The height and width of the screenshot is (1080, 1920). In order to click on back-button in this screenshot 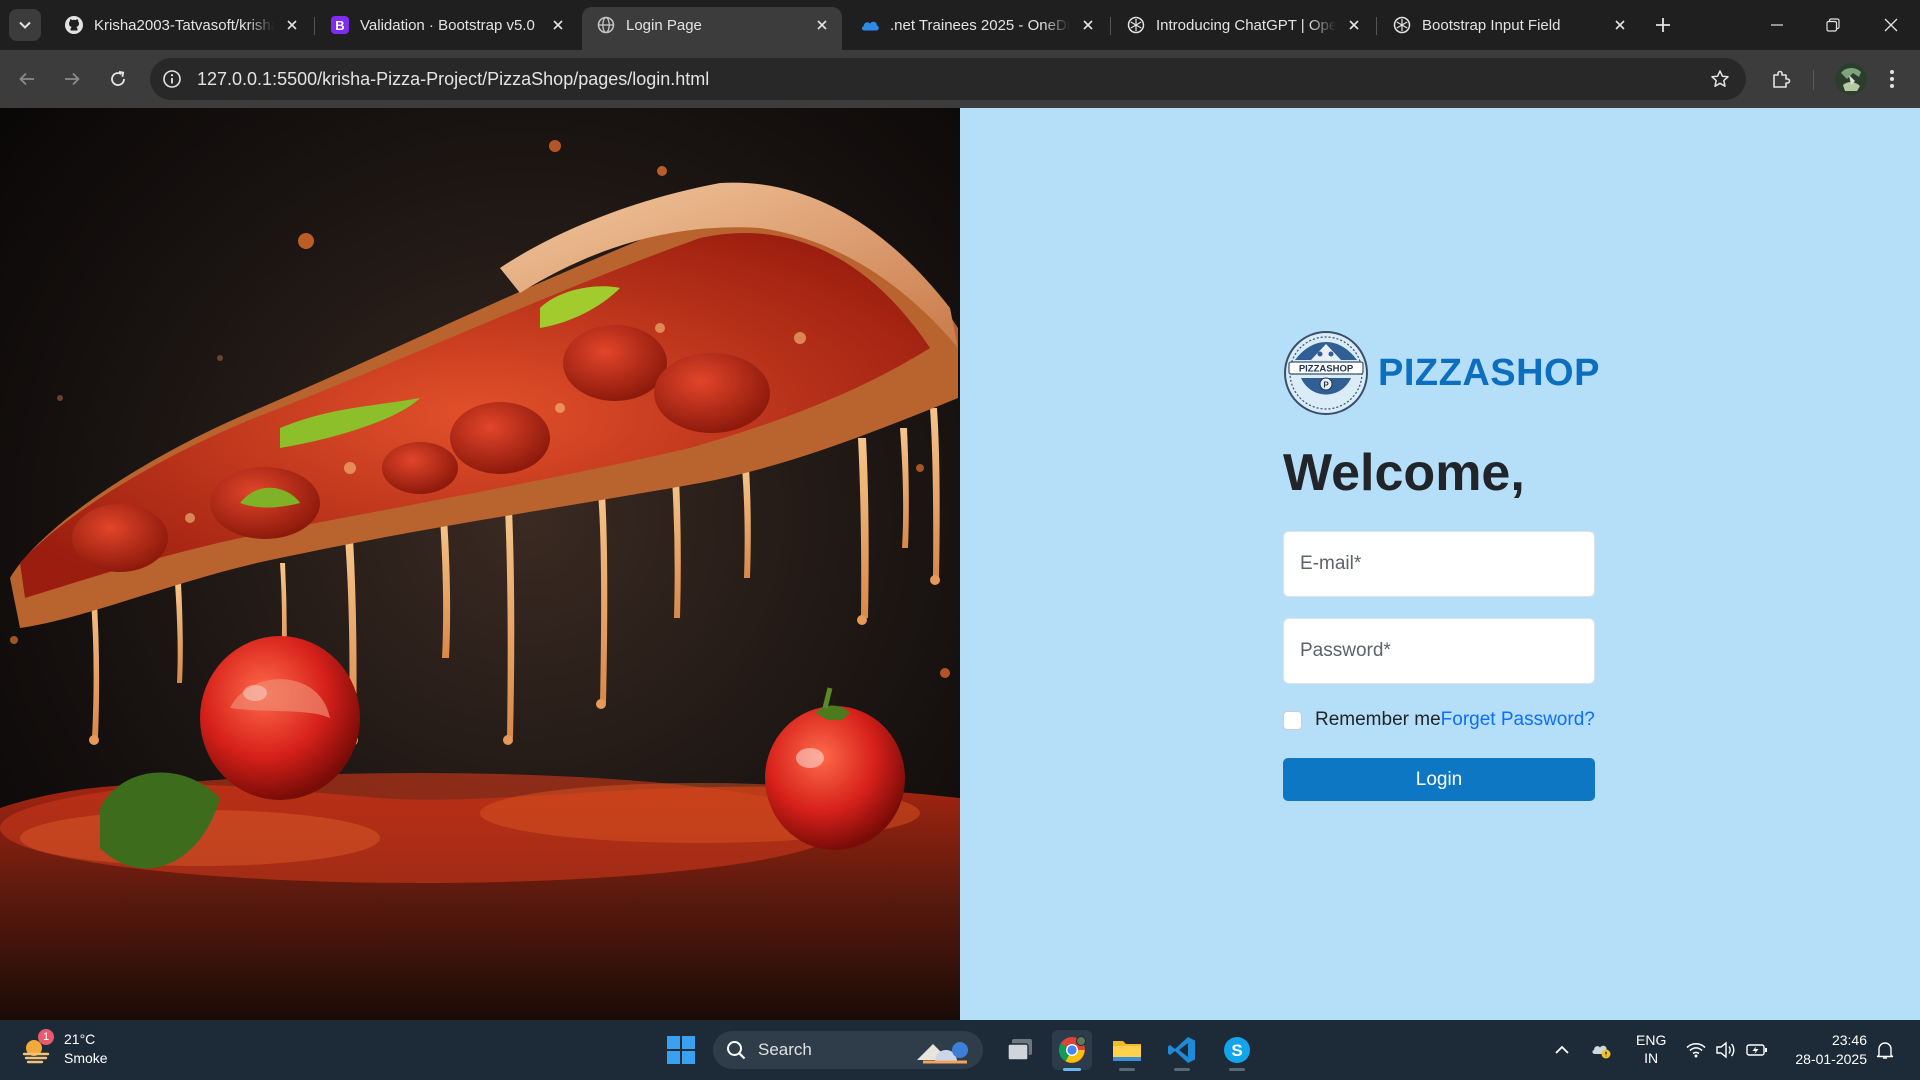, I will do `click(27, 79)`.